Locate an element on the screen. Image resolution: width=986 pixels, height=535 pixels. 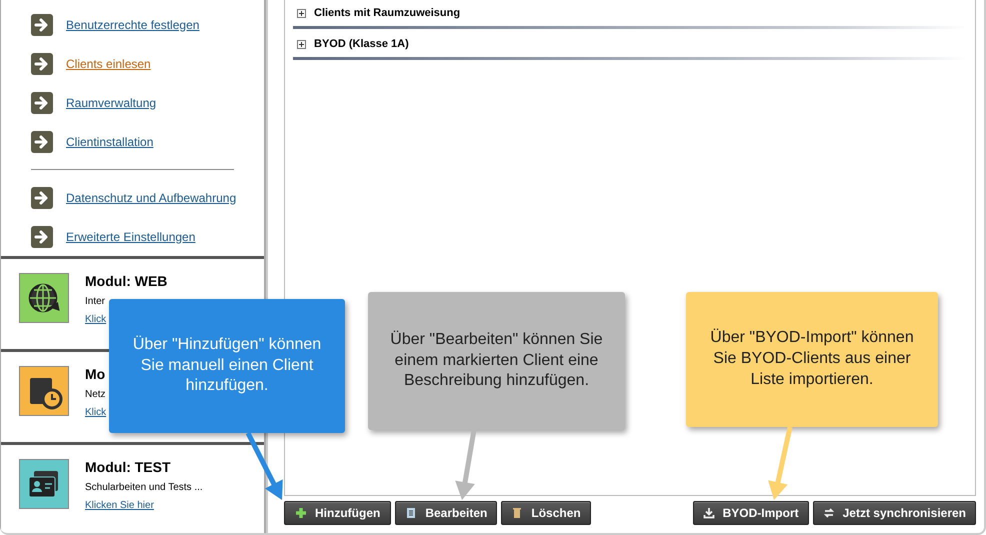
callout: Über "Bearbeiten" können Sie einem markierten Client eine Beschreibung hinzufügen. is located at coordinates (496, 361).